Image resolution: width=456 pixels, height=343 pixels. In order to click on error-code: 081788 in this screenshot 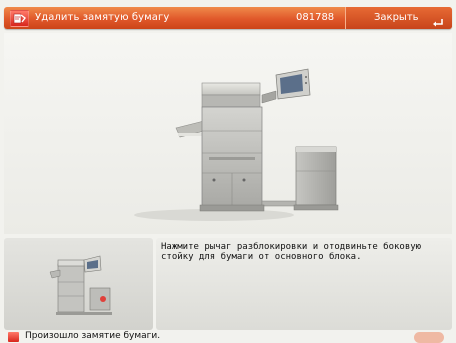, I will do `click(315, 17)`.